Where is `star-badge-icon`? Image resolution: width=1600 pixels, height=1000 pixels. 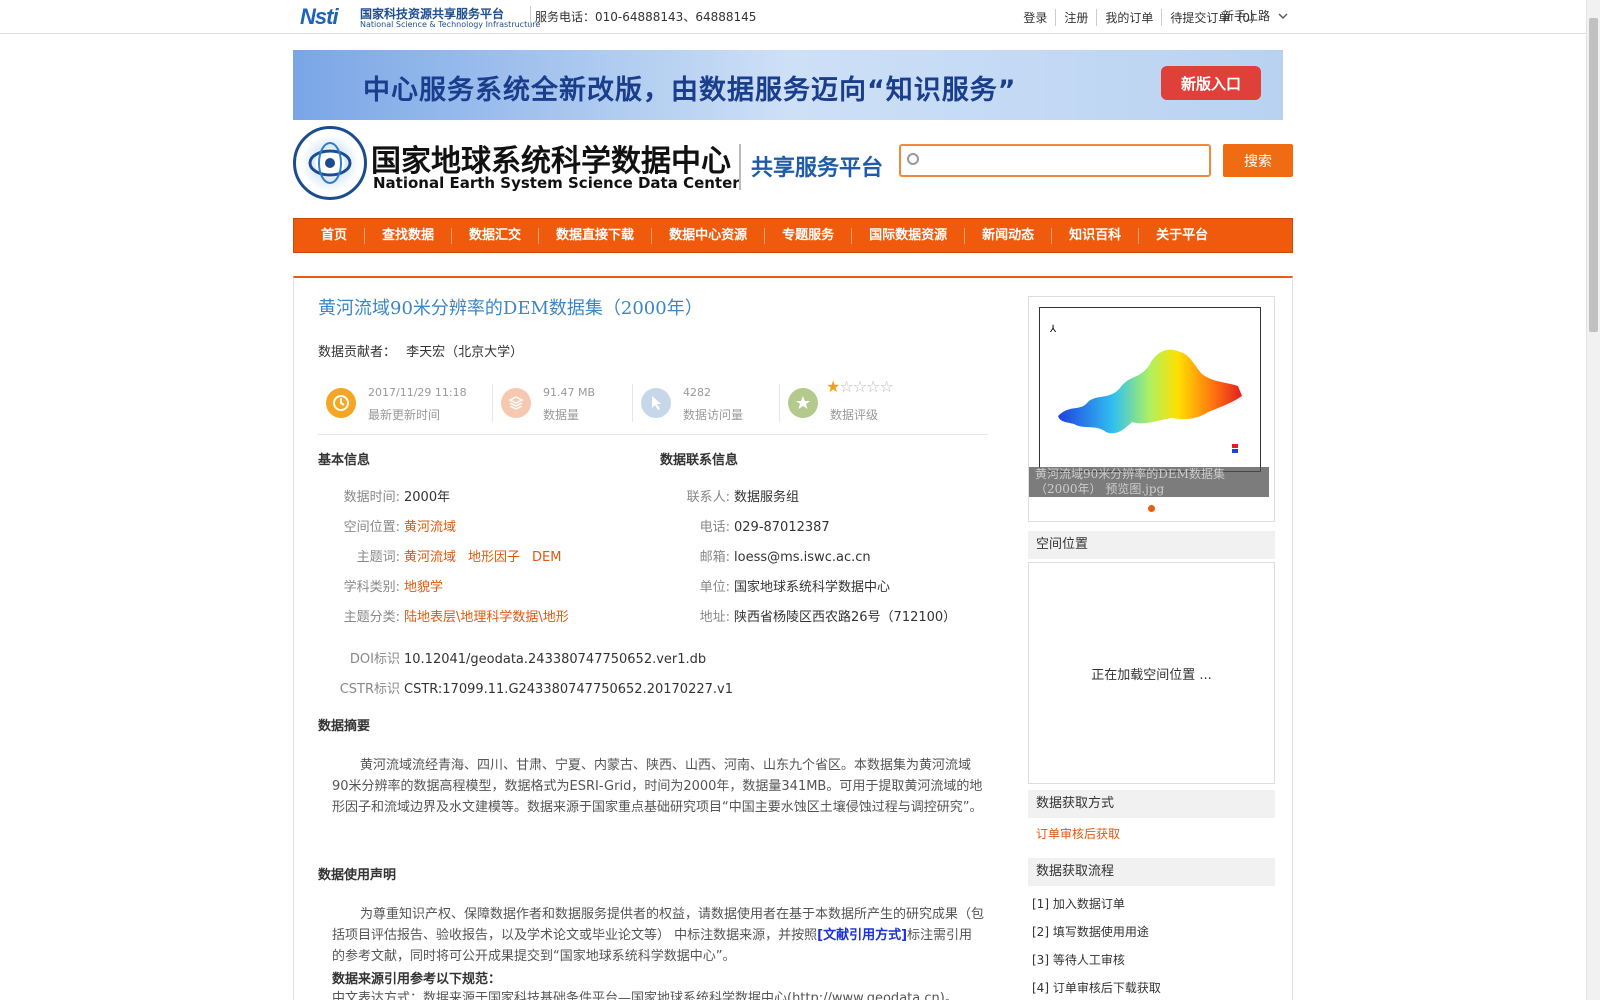
star-badge-icon is located at coordinates (803, 403).